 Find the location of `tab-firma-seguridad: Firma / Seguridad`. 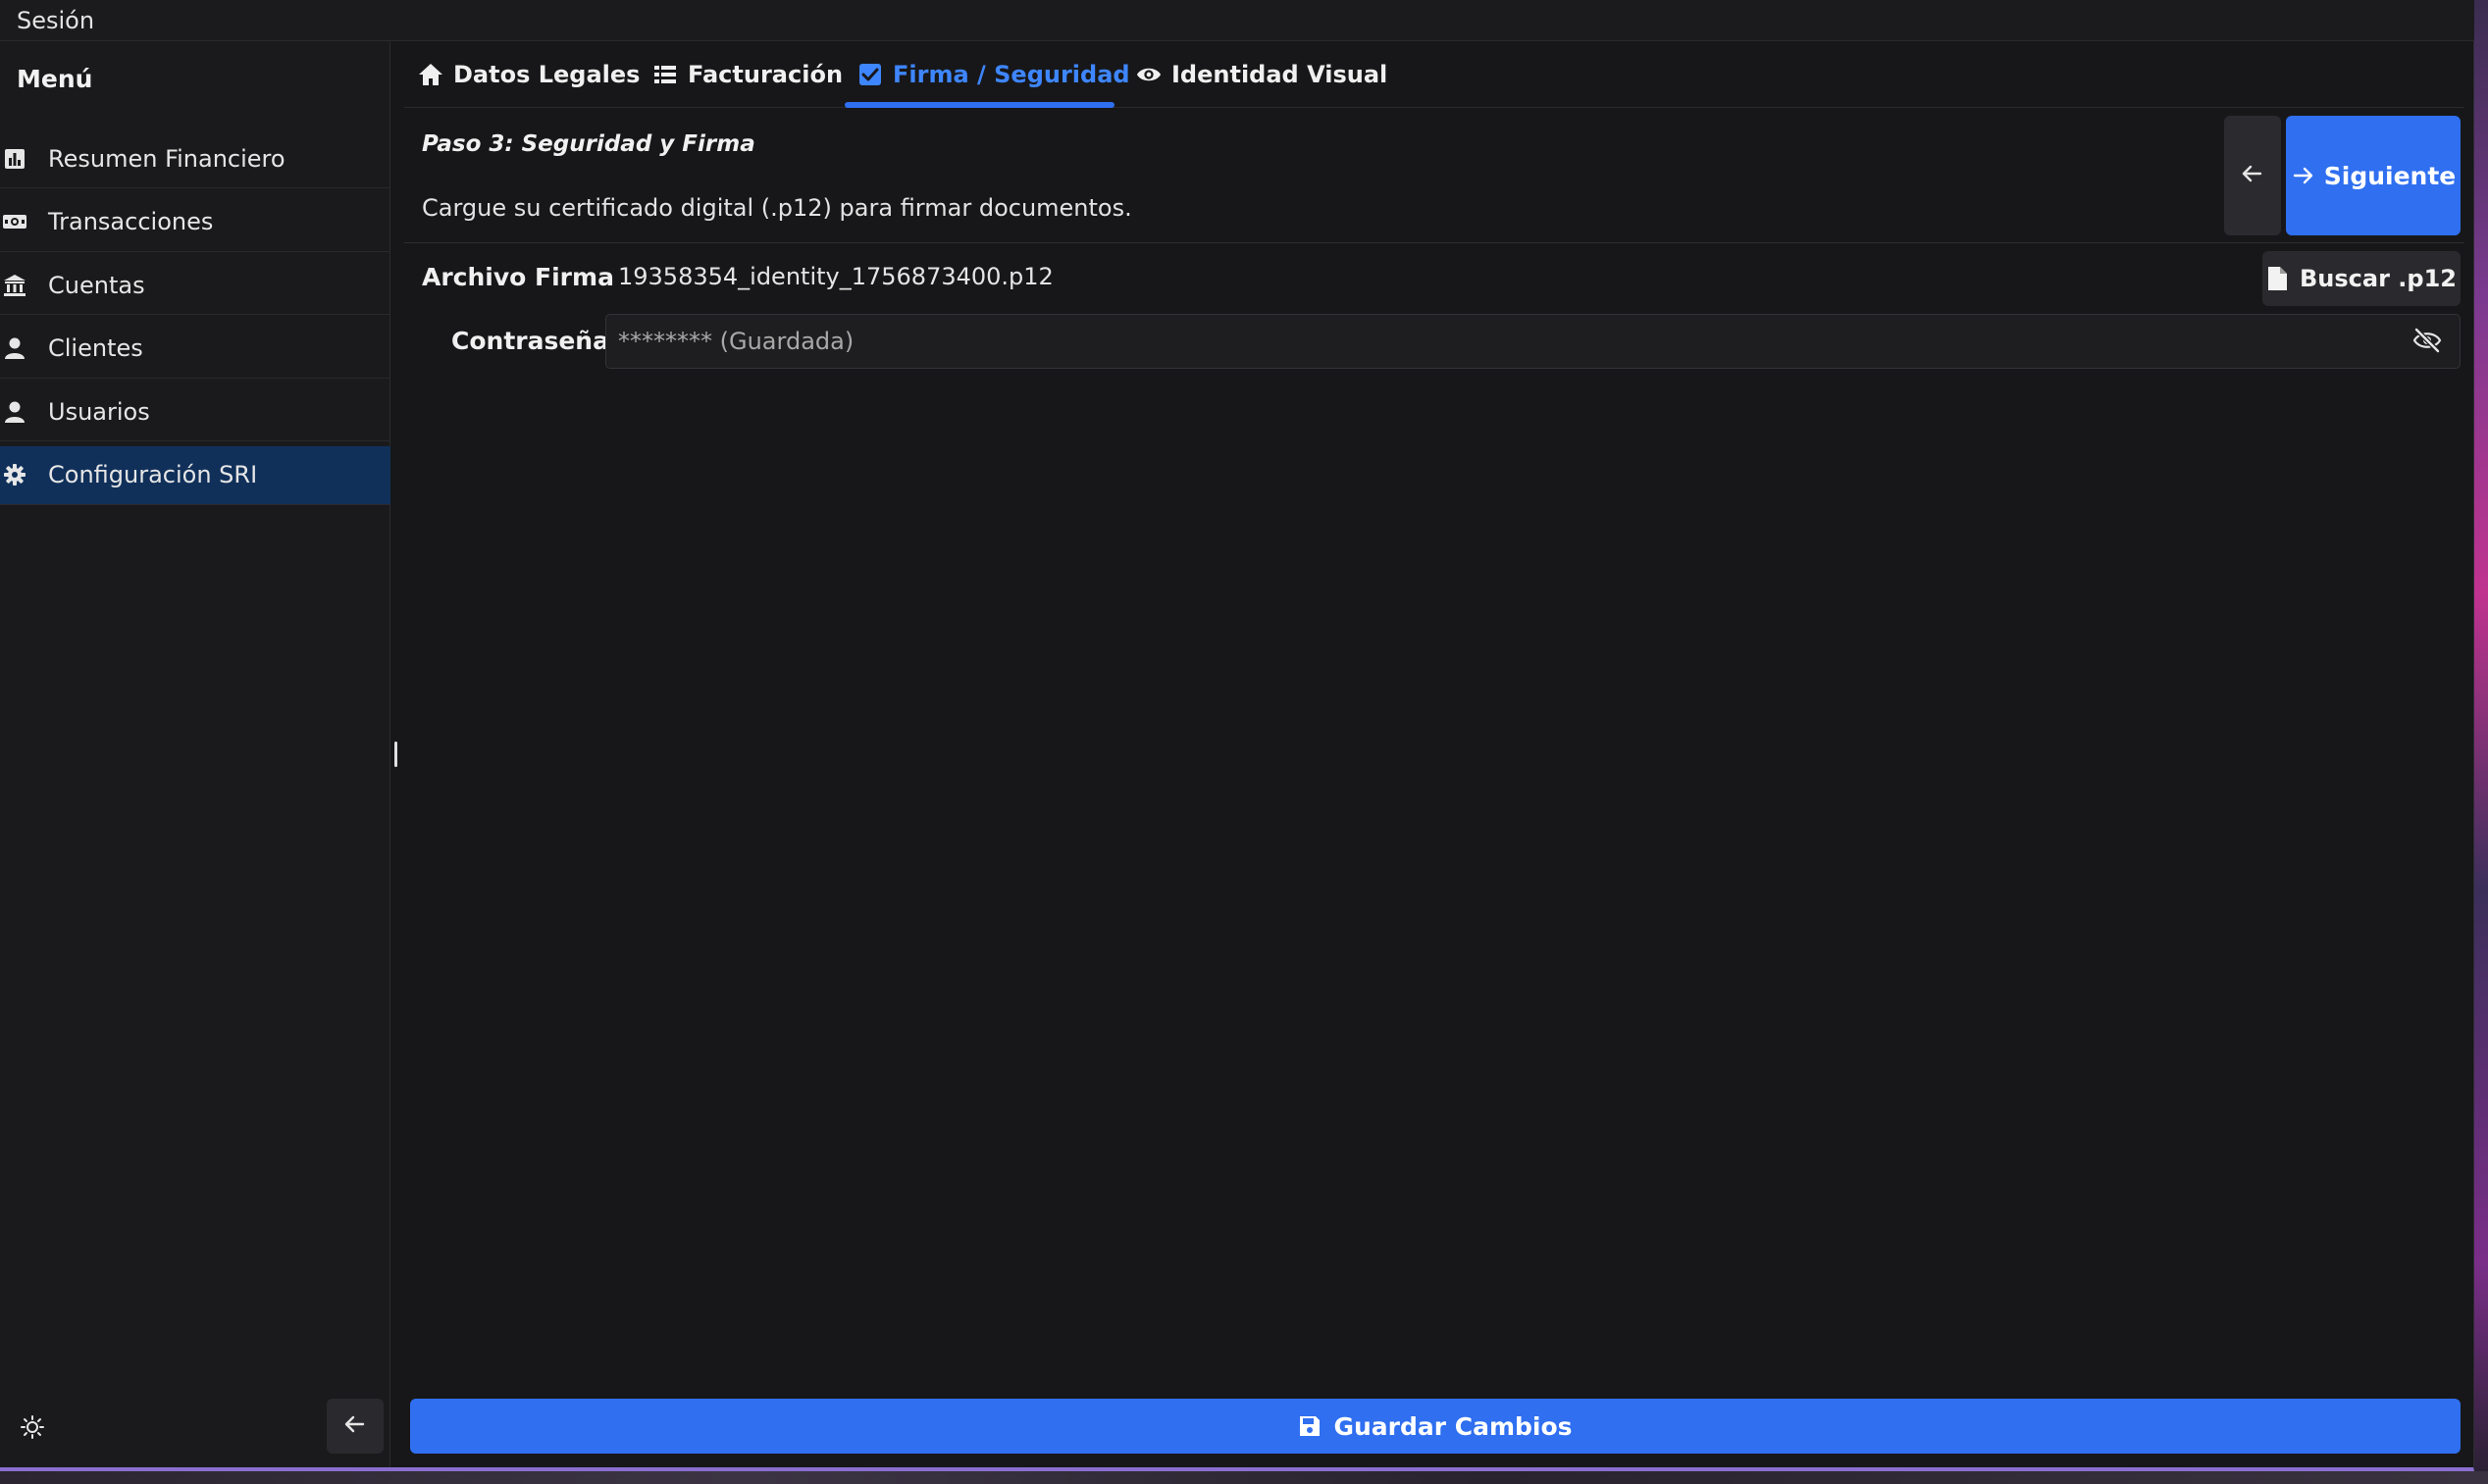

tab-firma-seguridad: Firma / Seguridad is located at coordinates (993, 74).